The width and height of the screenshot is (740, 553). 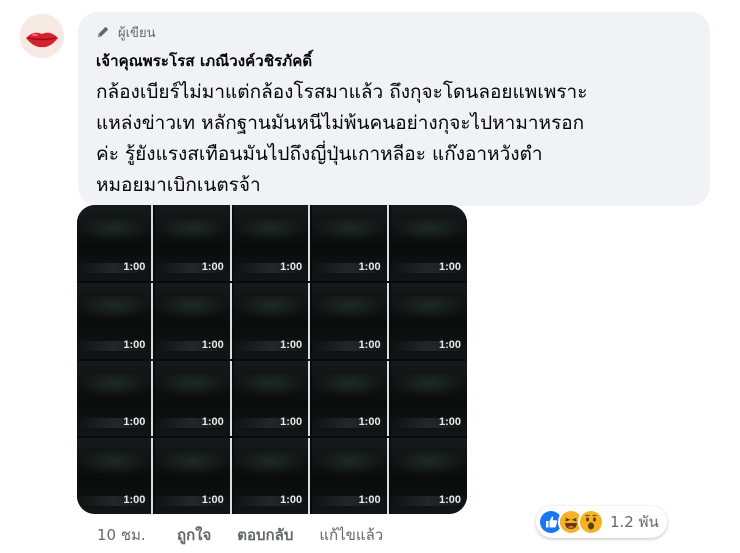 What do you see at coordinates (103, 32) in the screenshot?
I see `pencil-icon` at bounding box center [103, 32].